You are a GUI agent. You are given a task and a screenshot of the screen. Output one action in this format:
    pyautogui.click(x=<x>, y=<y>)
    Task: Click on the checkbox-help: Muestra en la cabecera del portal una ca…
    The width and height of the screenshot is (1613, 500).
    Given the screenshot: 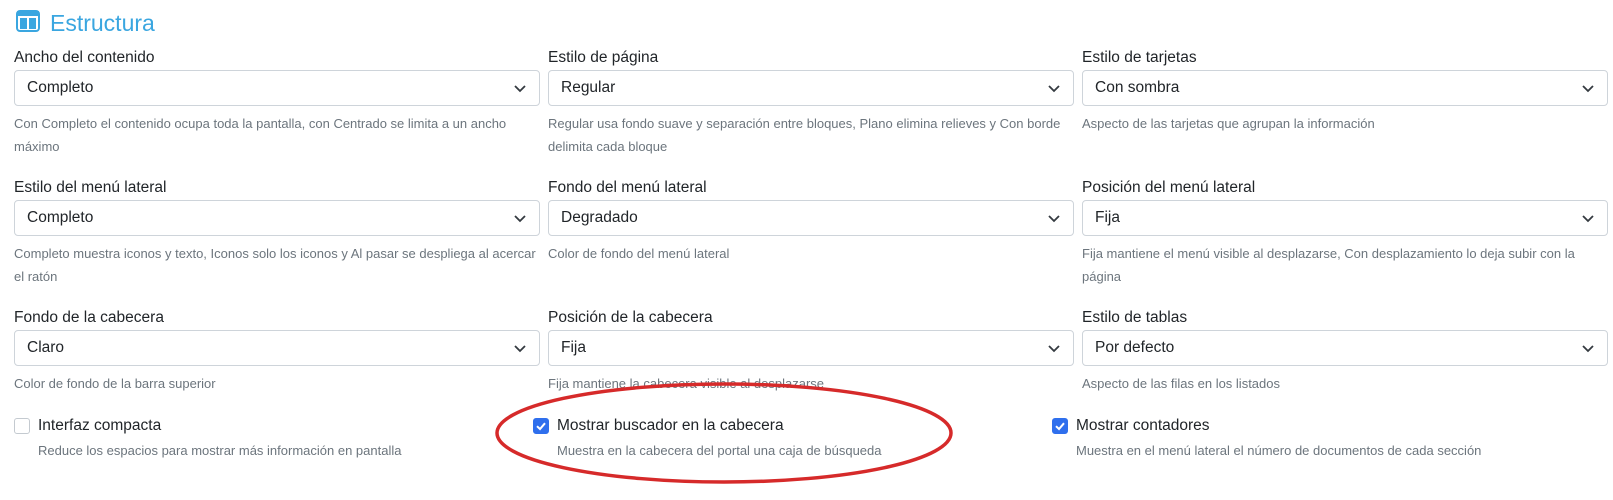 What is the action you would take?
    pyautogui.click(x=719, y=450)
    